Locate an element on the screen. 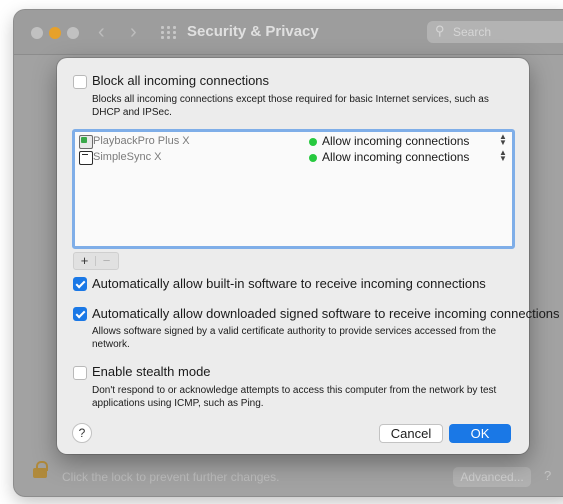 The height and width of the screenshot is (504, 563). remove-app-button: − is located at coordinates (106, 261).